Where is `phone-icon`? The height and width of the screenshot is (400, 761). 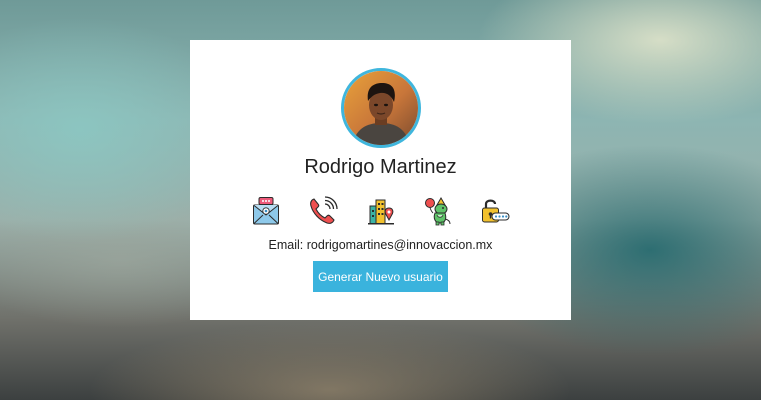
phone-icon is located at coordinates (323, 211).